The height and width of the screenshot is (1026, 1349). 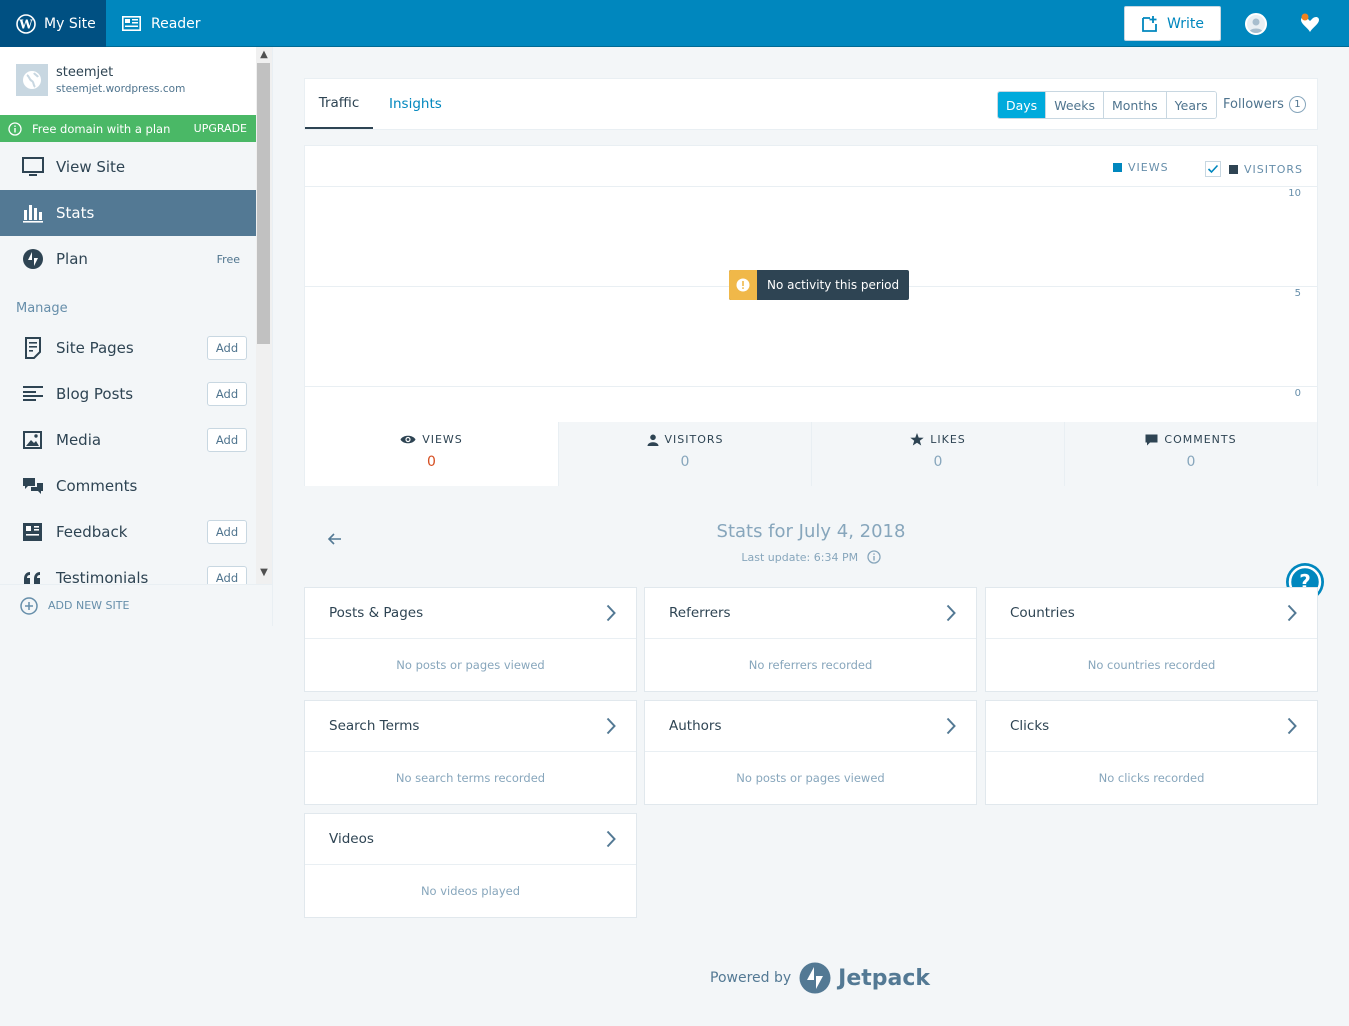 I want to click on last-update: Last update: 6:34 PM, so click(x=811, y=557).